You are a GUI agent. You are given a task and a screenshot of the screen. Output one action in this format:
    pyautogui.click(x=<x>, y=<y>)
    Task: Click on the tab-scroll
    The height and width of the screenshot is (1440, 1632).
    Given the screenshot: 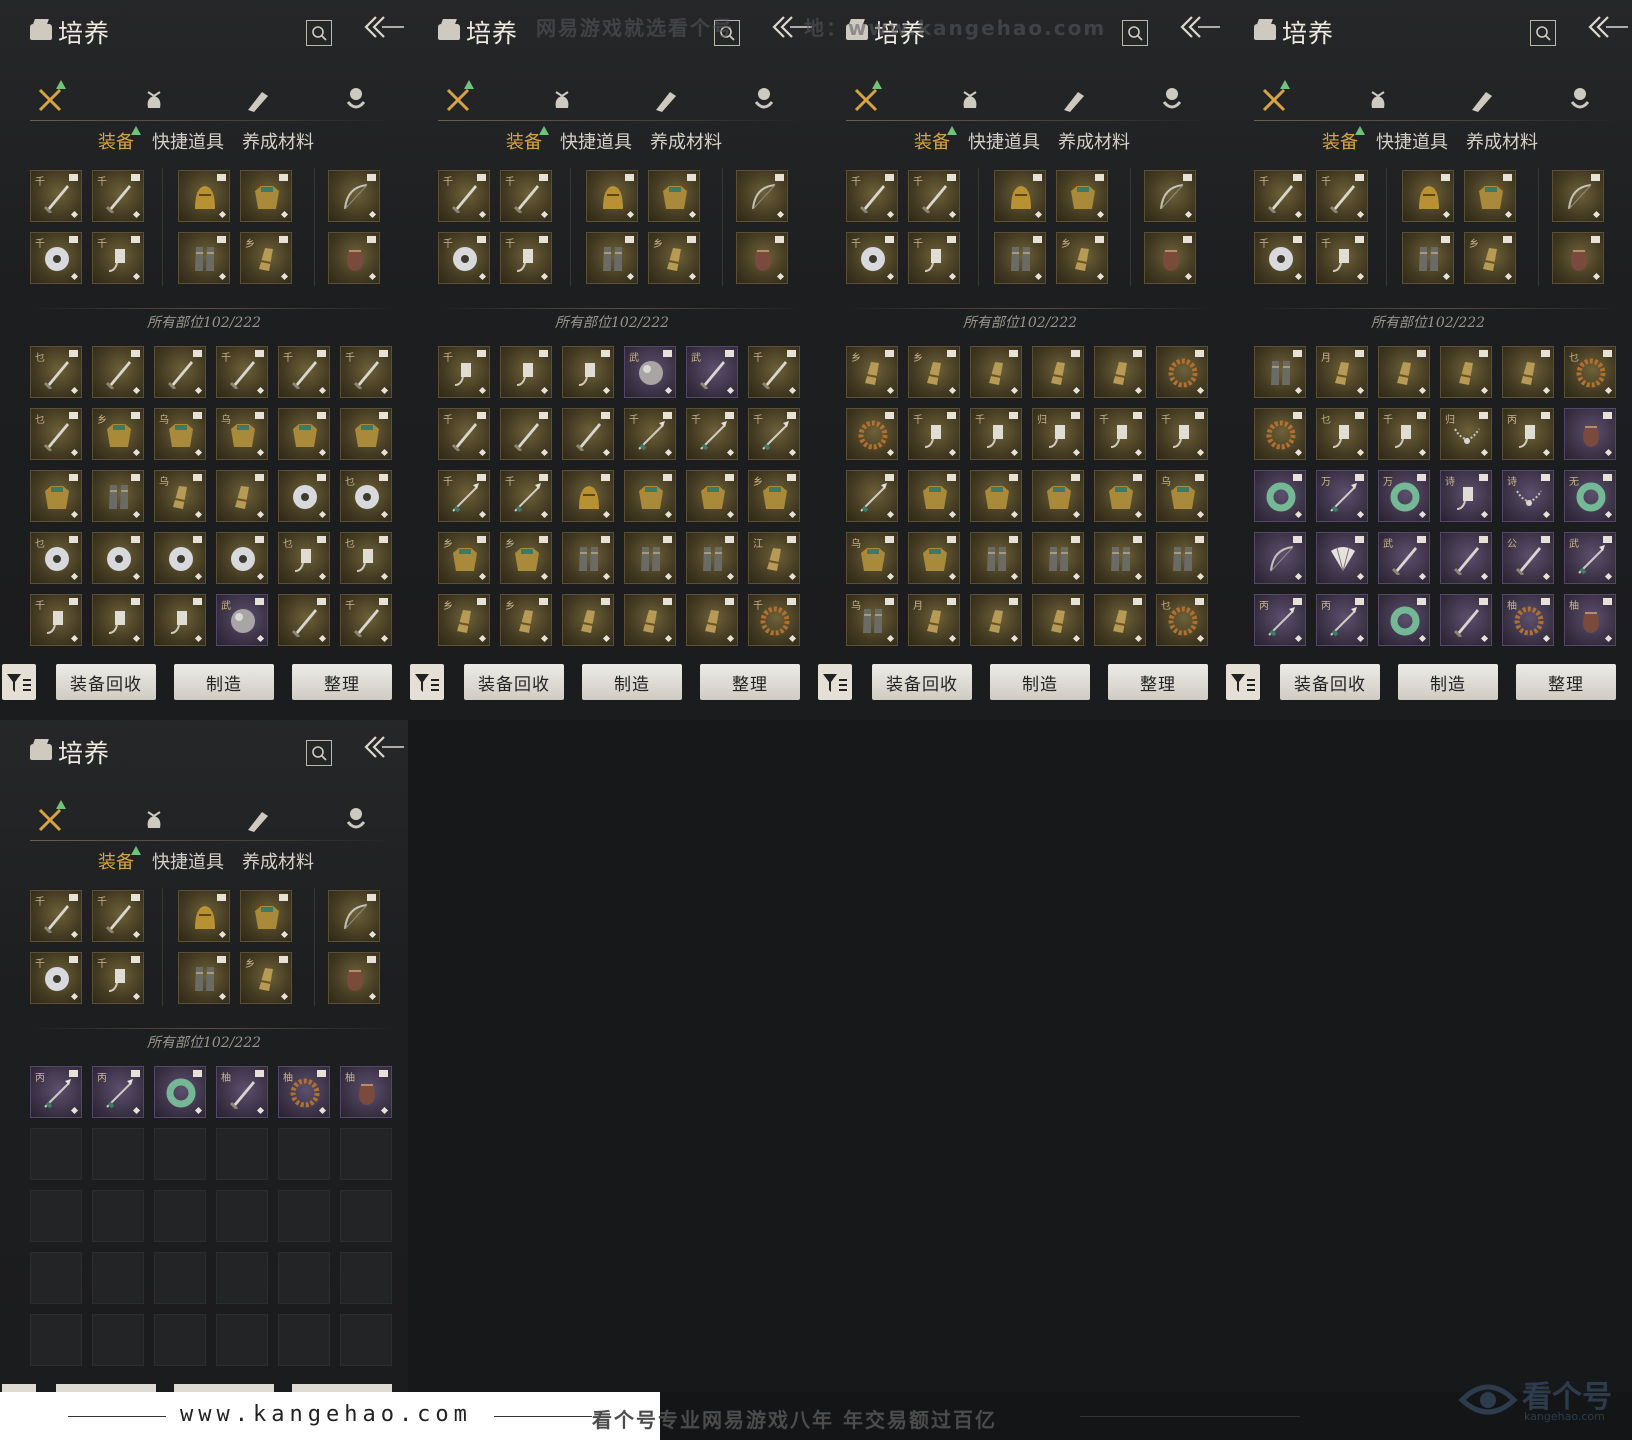 What is the action you would take?
    pyautogui.click(x=665, y=99)
    